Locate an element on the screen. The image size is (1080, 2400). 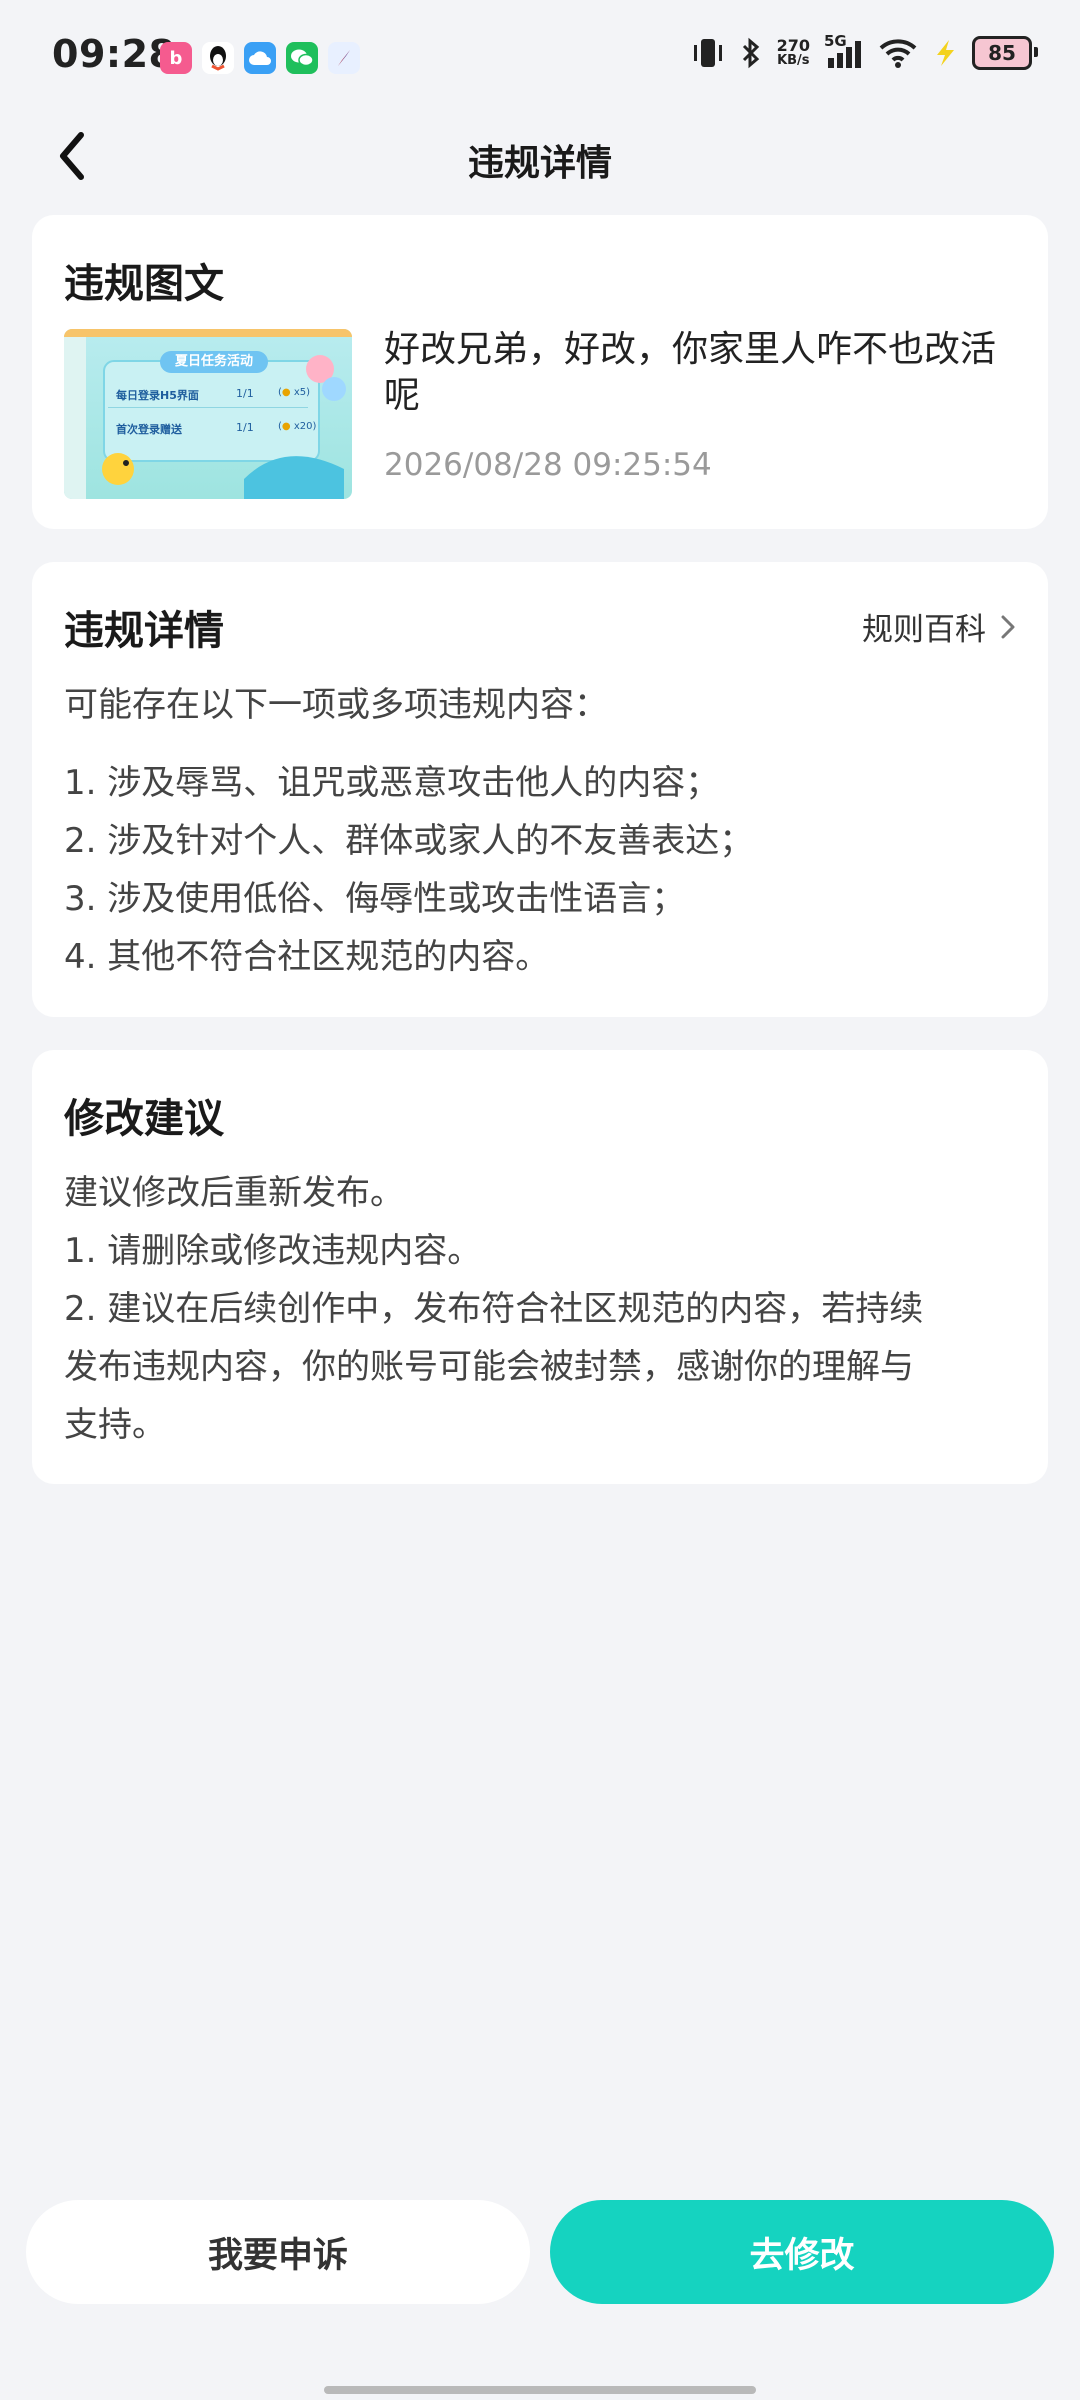
net-speed-value: 270 is located at coordinates (793, 45).